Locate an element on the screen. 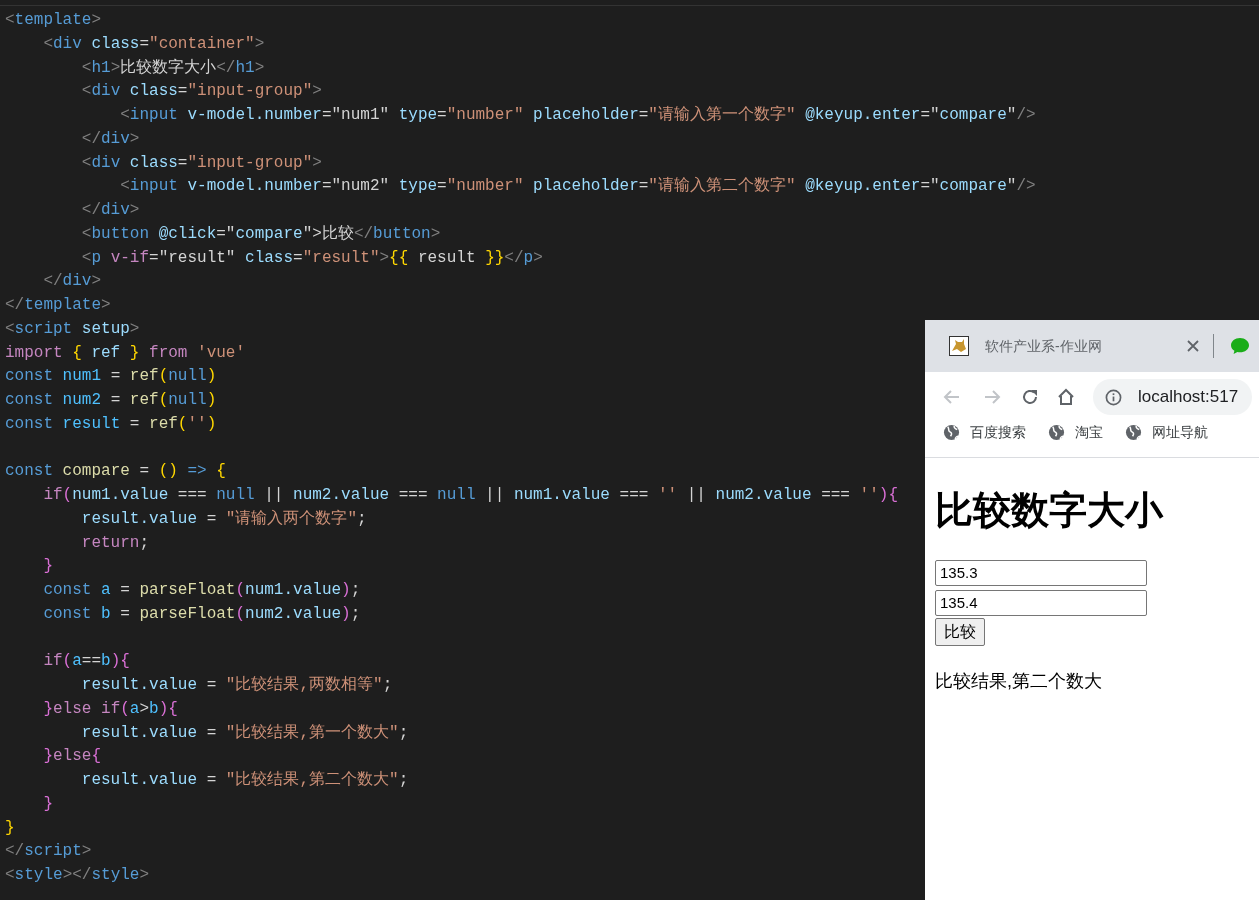 The image size is (1259, 900). code-line: <h1>比较数字大小</h1> is located at coordinates (172, 68).